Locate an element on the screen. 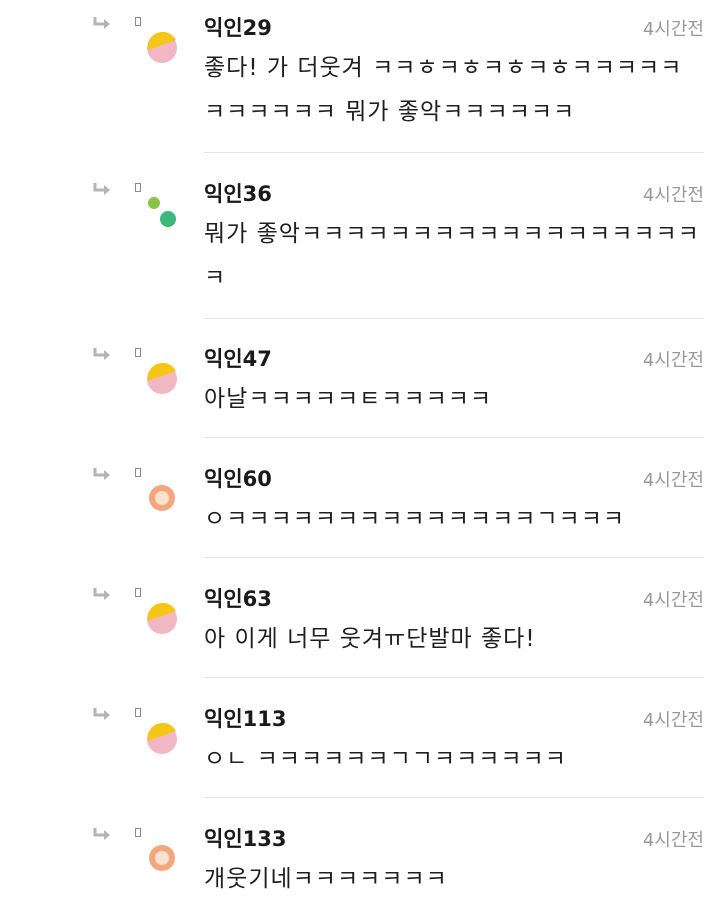  comment-author: 익인29 is located at coordinates (238, 28).